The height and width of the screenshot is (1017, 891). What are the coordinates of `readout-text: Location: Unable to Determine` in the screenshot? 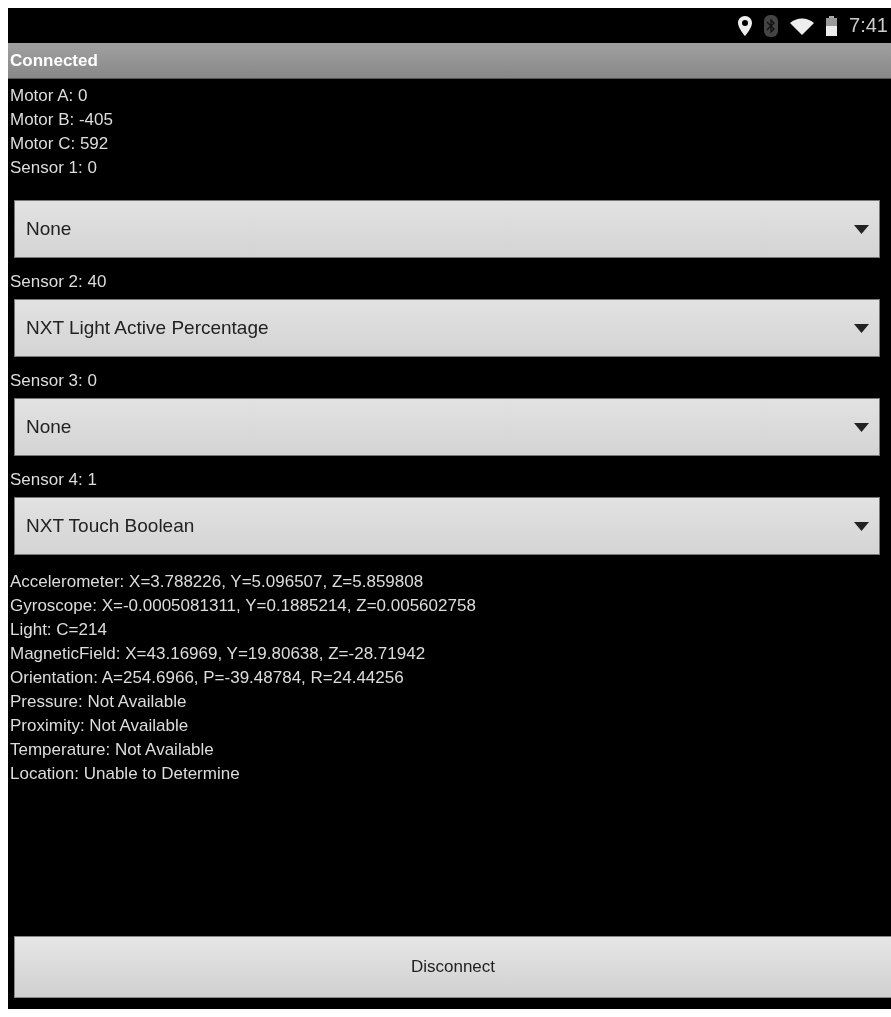 It's located at (124, 774).